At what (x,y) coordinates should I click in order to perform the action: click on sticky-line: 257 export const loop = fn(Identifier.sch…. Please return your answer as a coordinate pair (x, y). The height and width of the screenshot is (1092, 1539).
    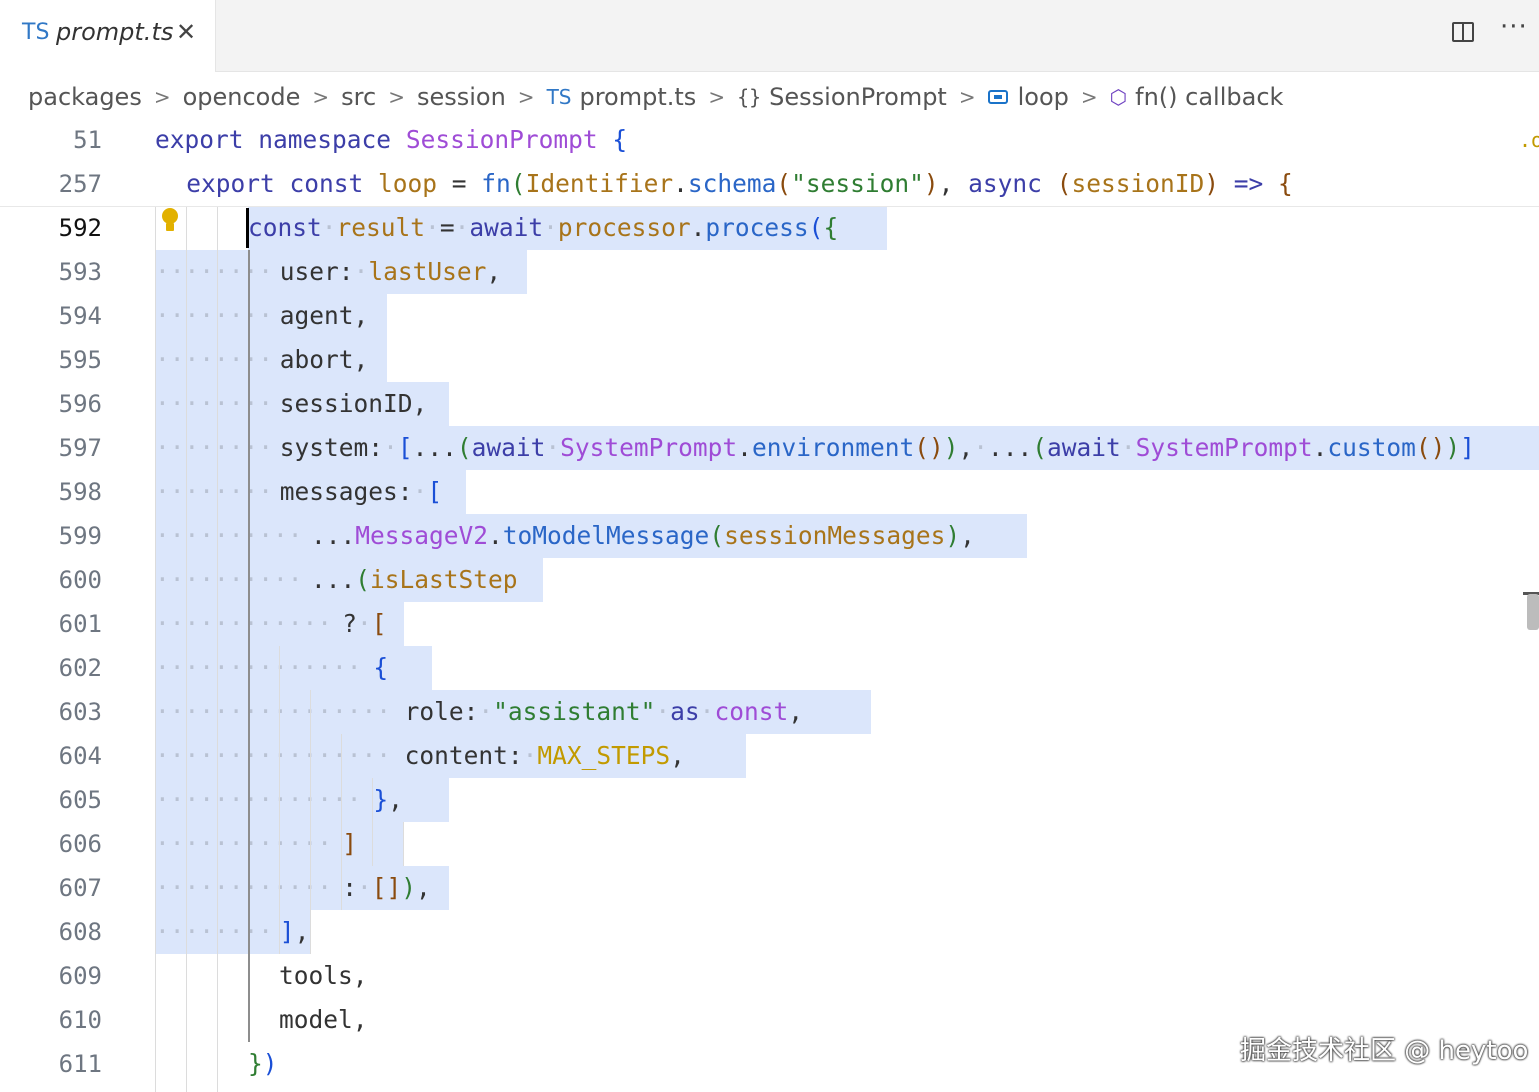
    Looking at the image, I should click on (769, 184).